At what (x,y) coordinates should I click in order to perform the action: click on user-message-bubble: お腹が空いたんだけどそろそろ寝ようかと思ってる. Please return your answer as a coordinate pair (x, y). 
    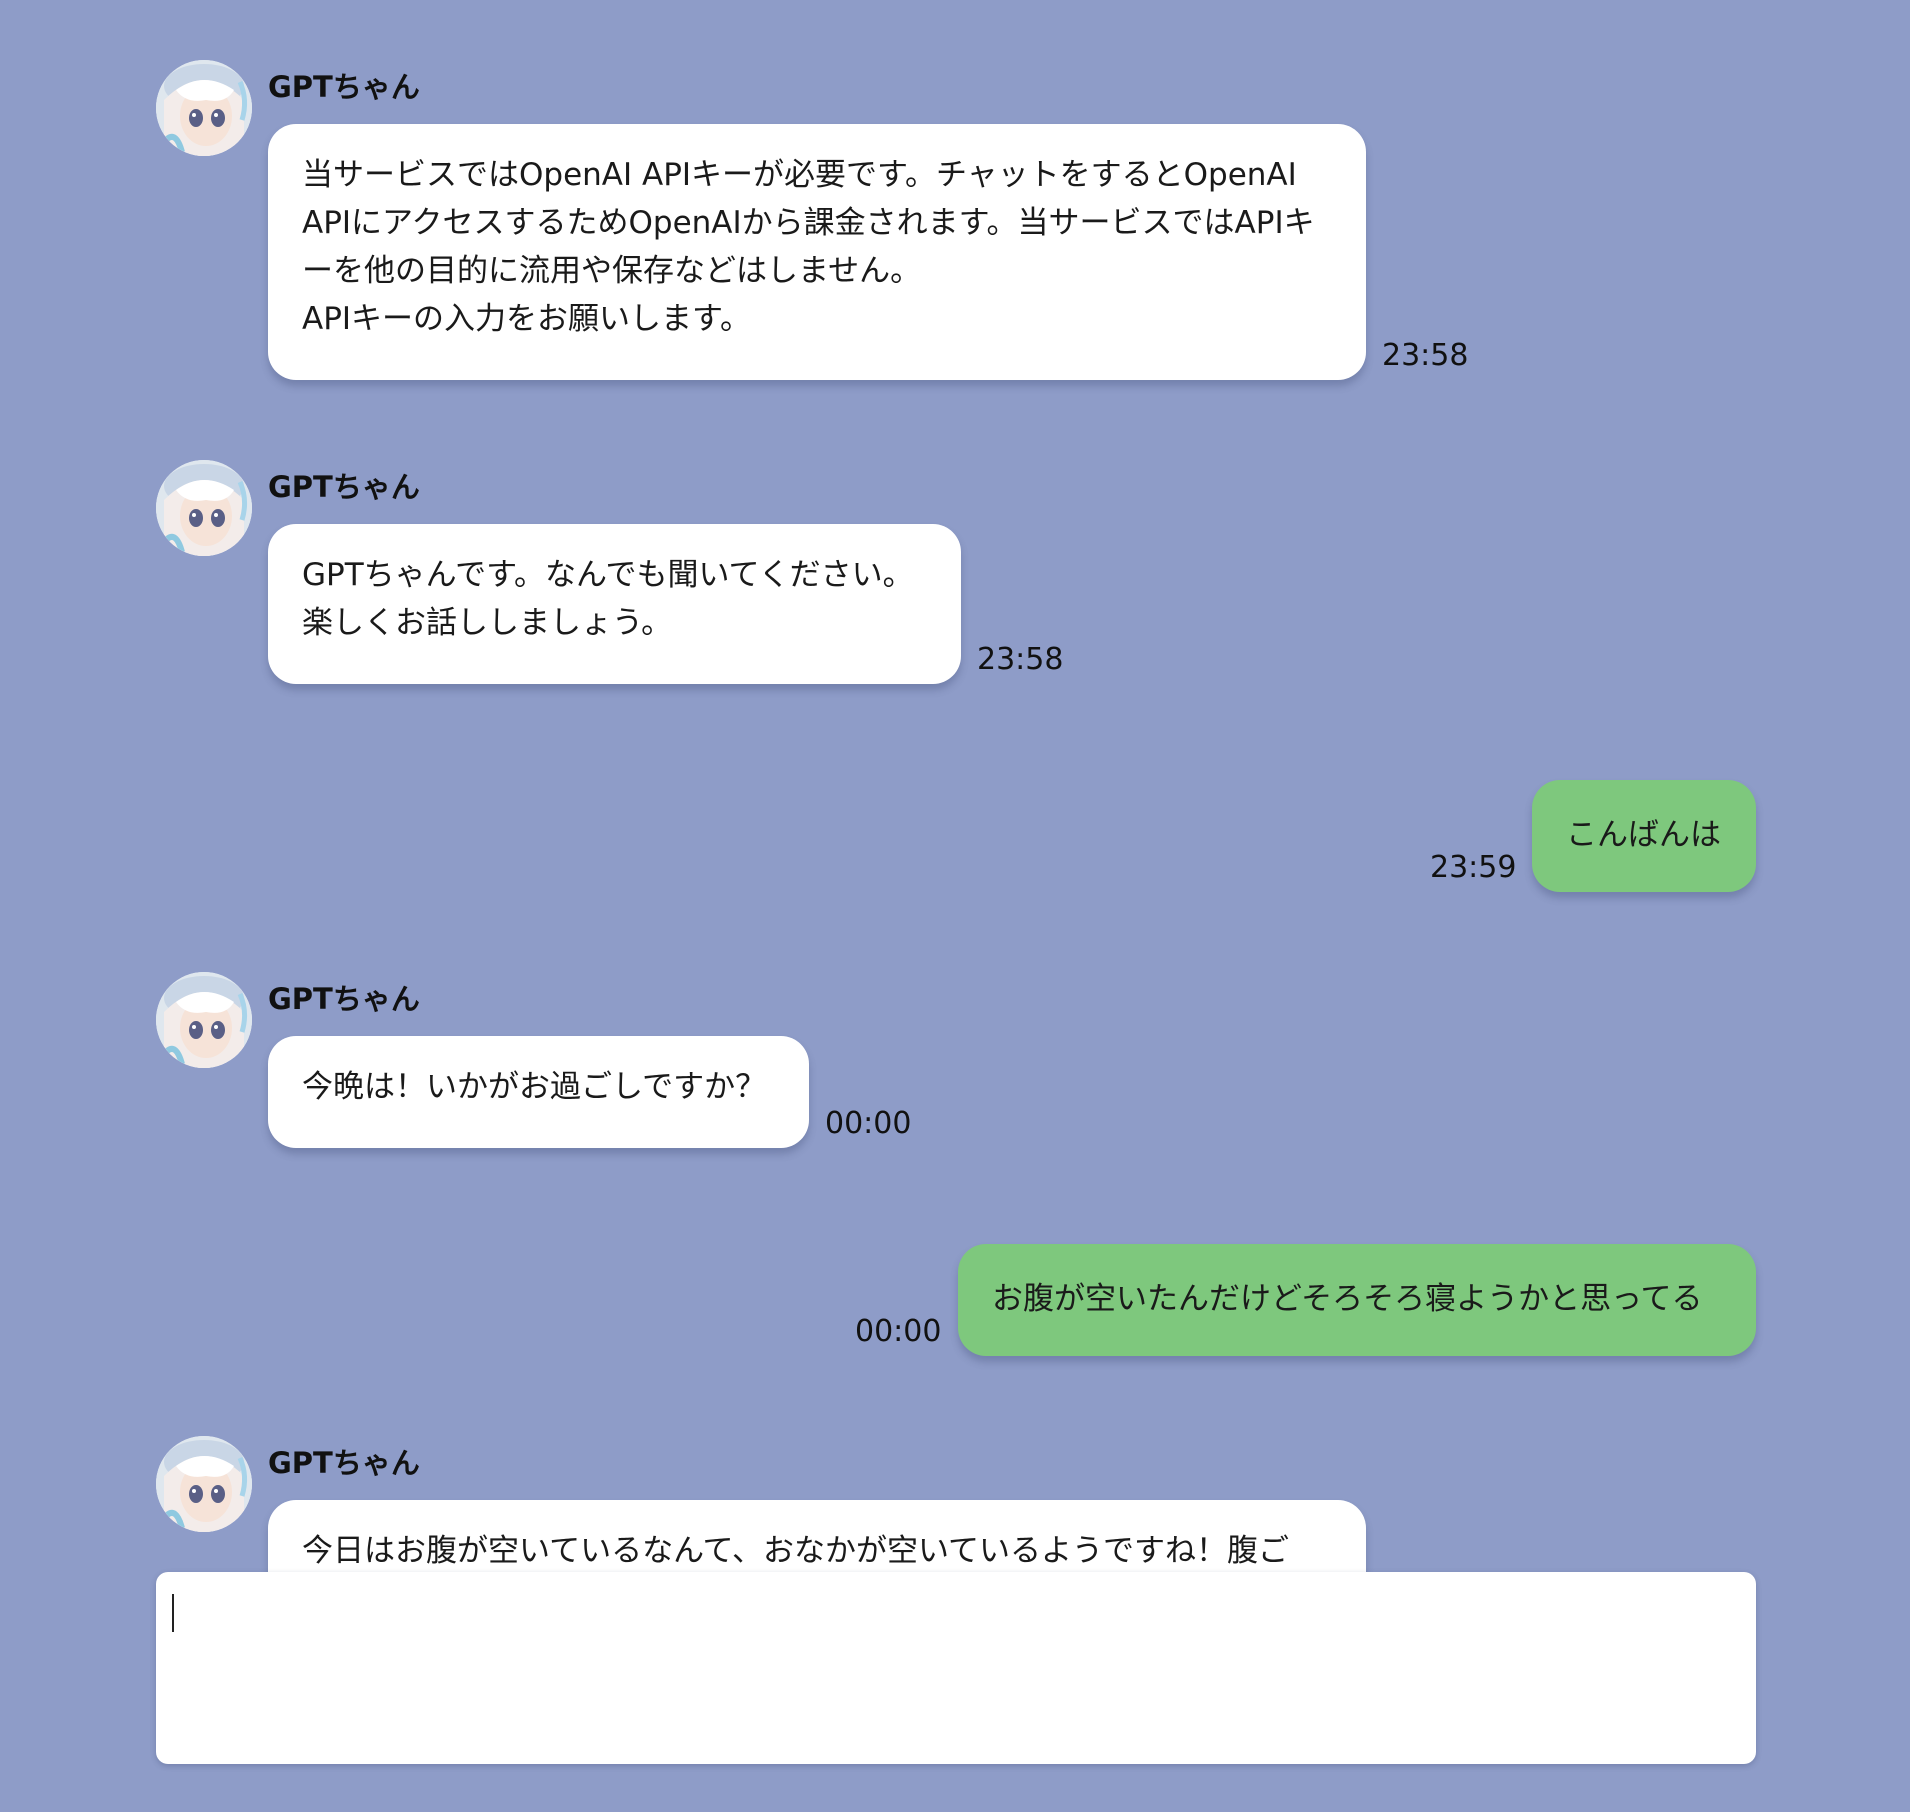
    Looking at the image, I should click on (1357, 1300).